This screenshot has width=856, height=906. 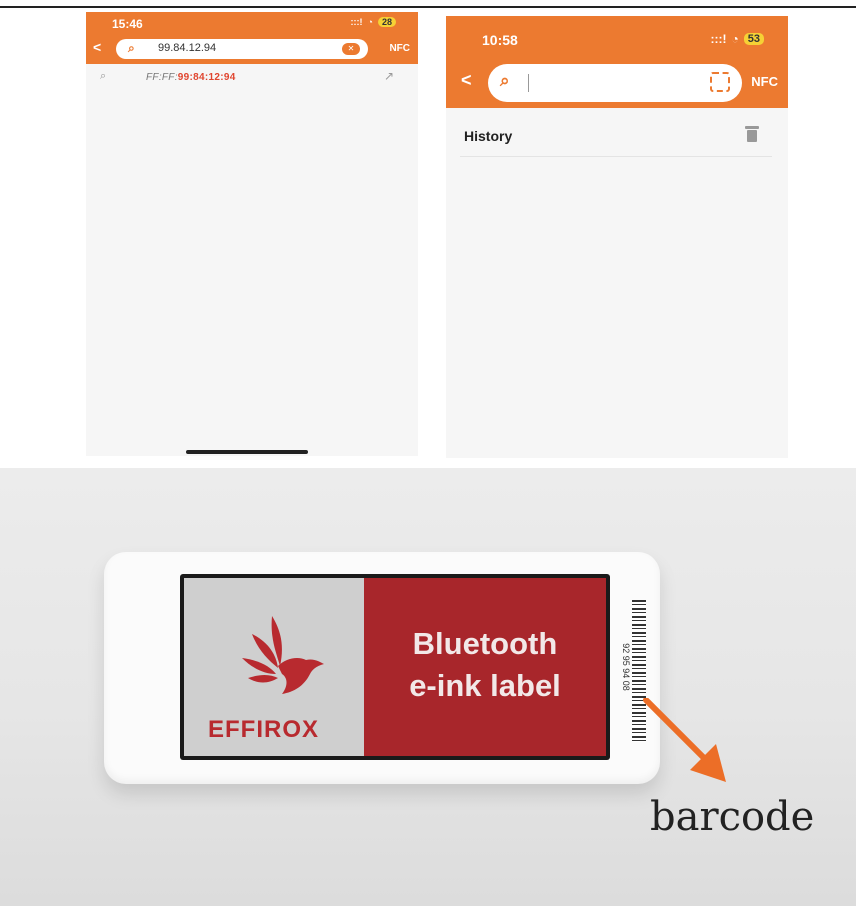 What do you see at coordinates (615, 83) in the screenshot?
I see `search-input: ⌕` at bounding box center [615, 83].